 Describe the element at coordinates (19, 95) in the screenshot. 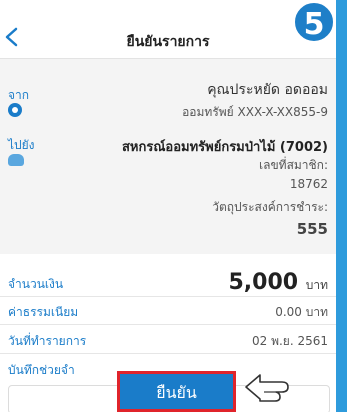

I see `from-label: จาก` at that location.